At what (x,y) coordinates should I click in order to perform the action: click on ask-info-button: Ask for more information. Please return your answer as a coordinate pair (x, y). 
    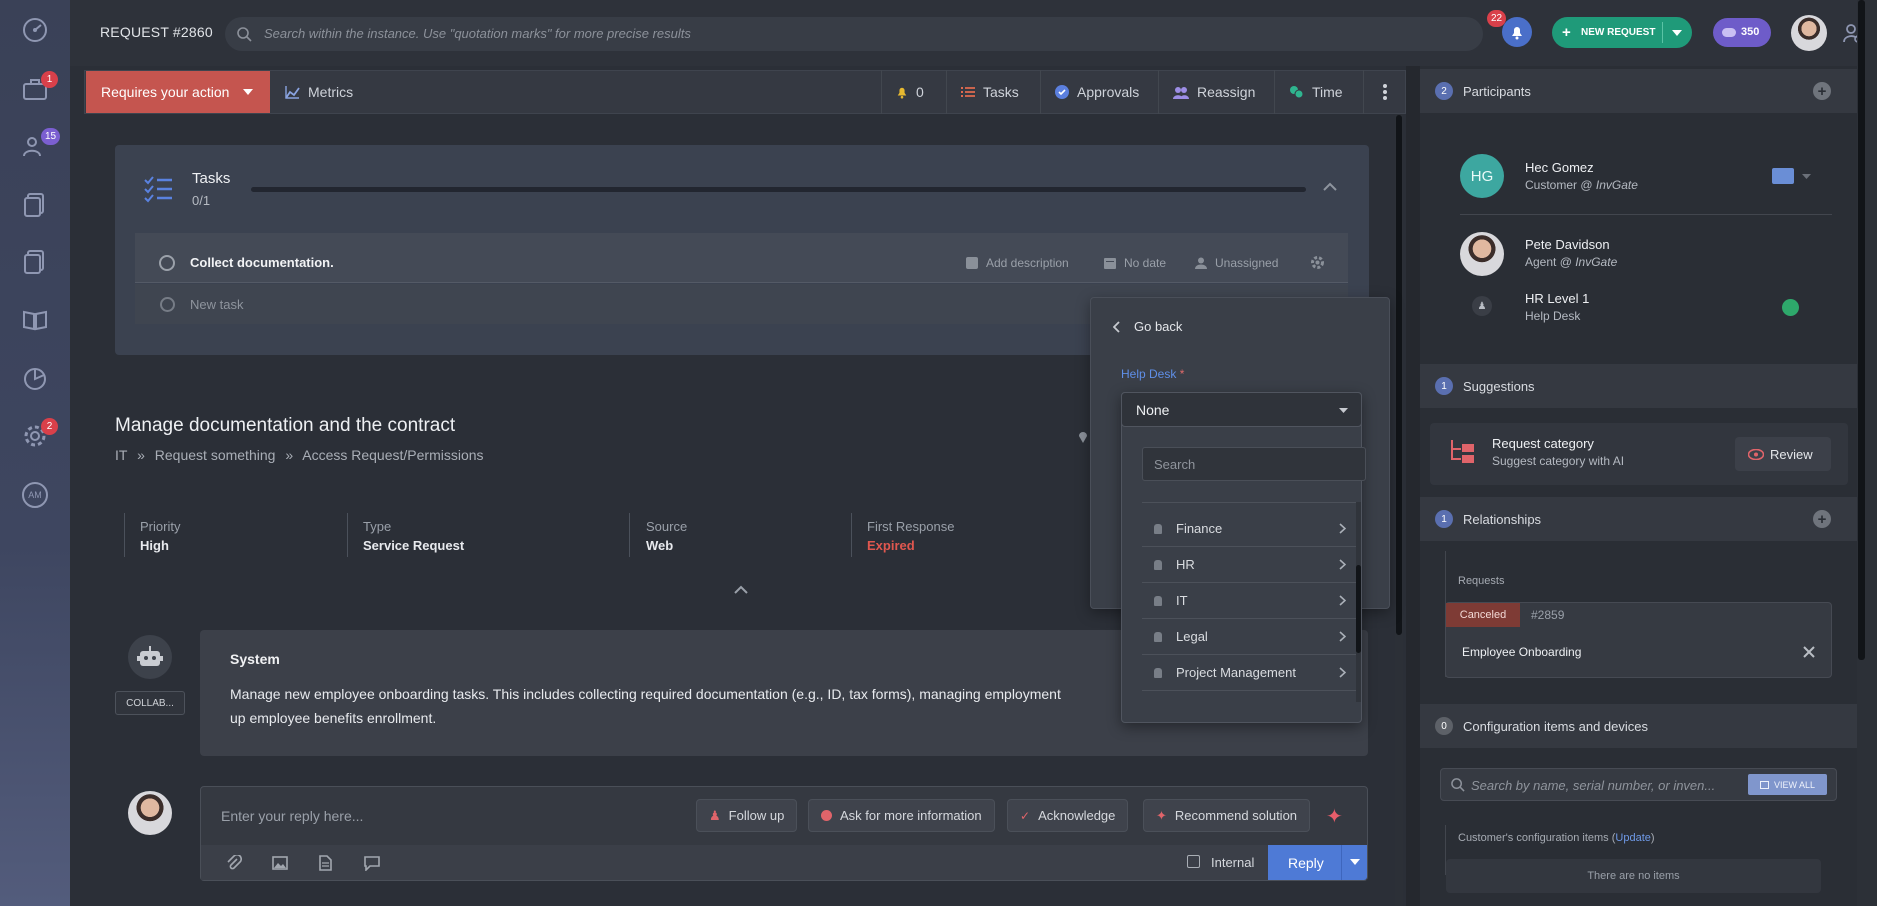
    Looking at the image, I should click on (901, 815).